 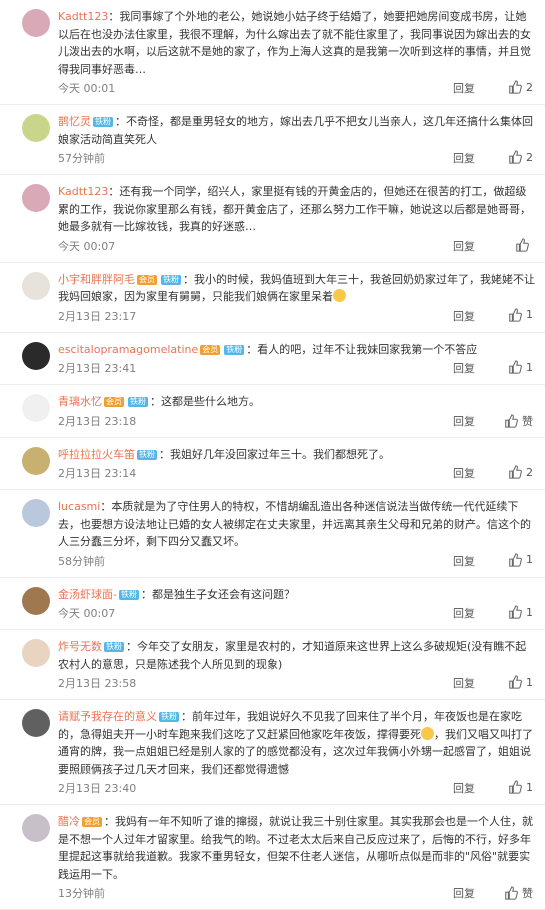 I want to click on username-link: 呼拉拉拉火车笛, so click(x=96, y=454).